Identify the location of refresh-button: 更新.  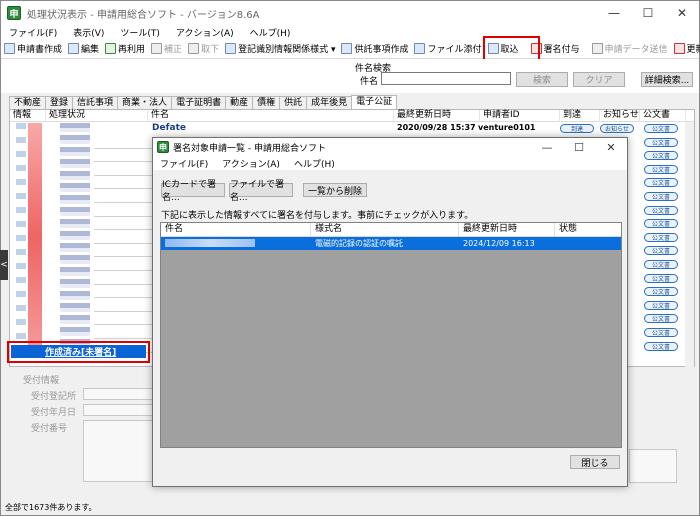
(685, 49).